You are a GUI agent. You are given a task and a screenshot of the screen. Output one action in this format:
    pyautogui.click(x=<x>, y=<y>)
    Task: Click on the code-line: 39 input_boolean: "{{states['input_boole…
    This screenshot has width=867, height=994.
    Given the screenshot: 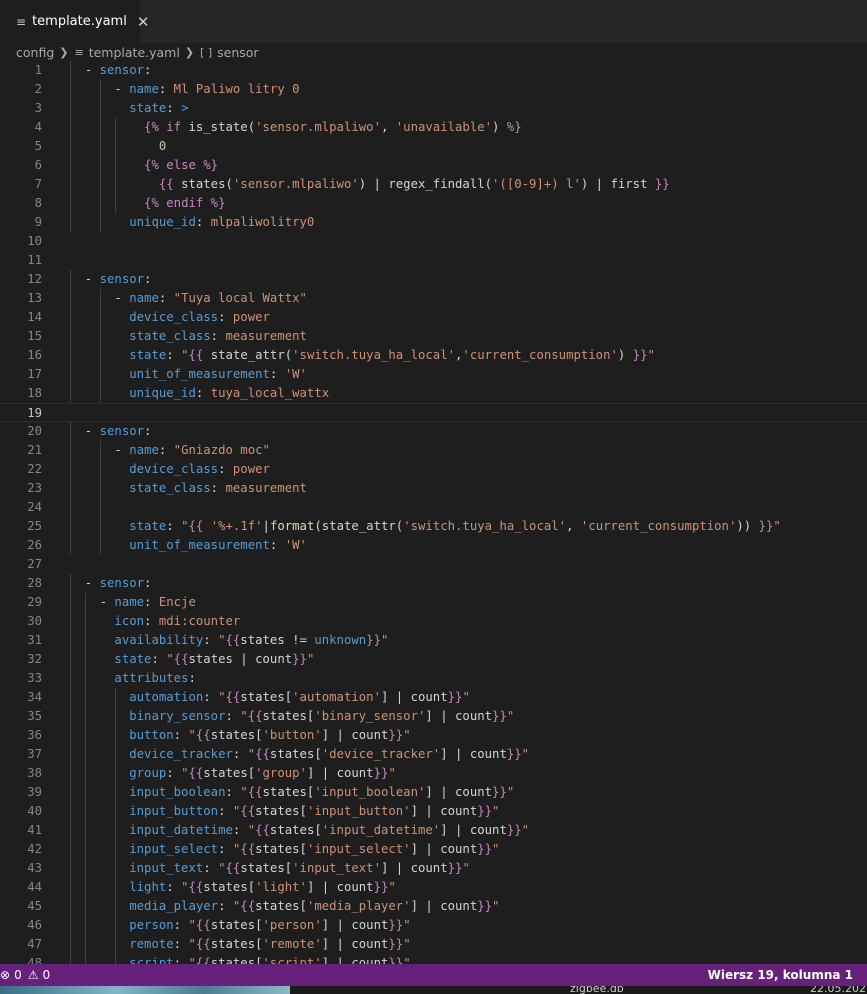 What is the action you would take?
    pyautogui.click(x=433, y=792)
    